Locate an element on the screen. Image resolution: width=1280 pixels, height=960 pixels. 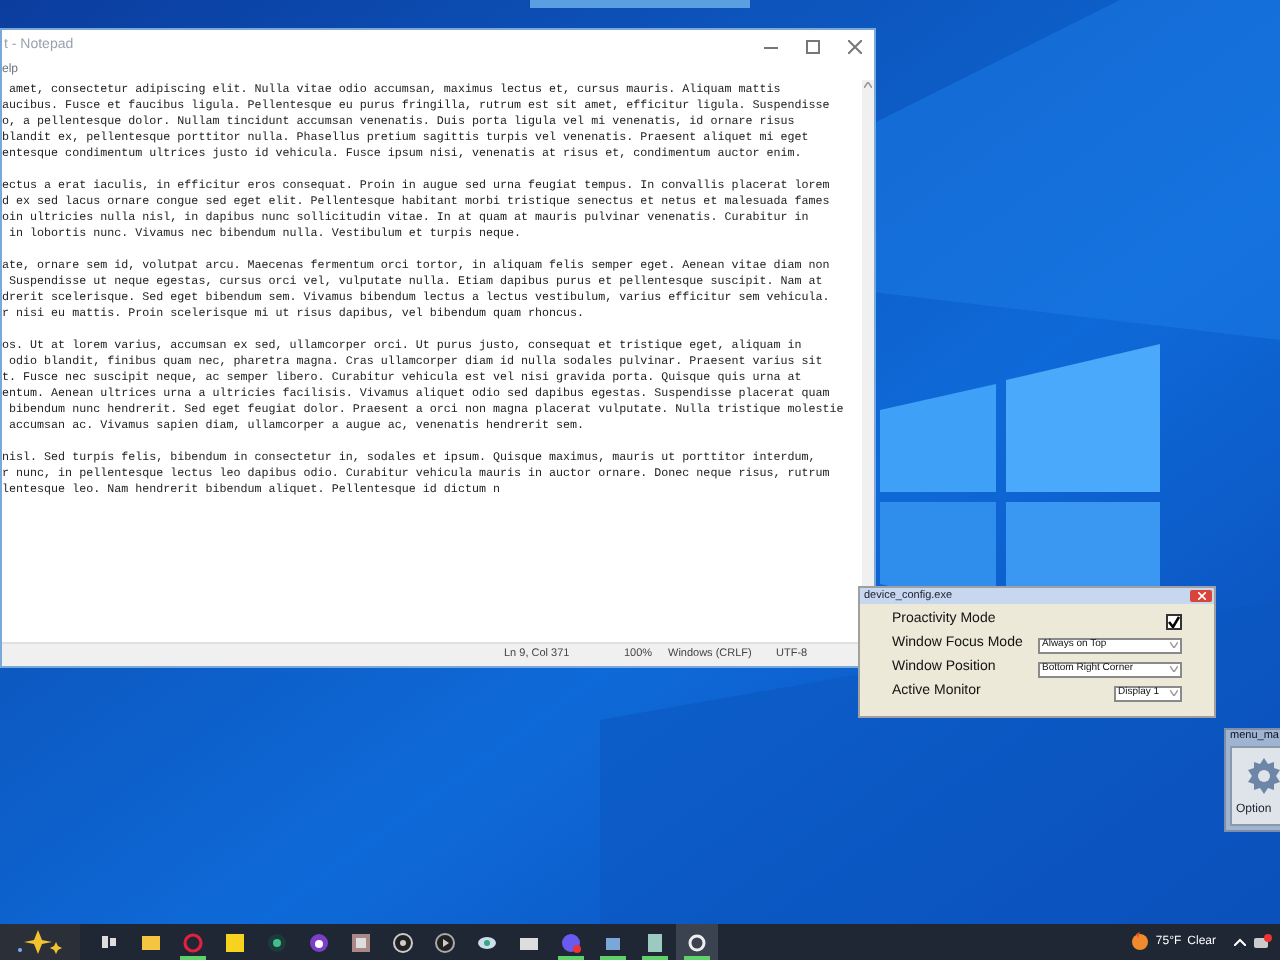
chevron-up-icon is located at coordinates (1240, 942).